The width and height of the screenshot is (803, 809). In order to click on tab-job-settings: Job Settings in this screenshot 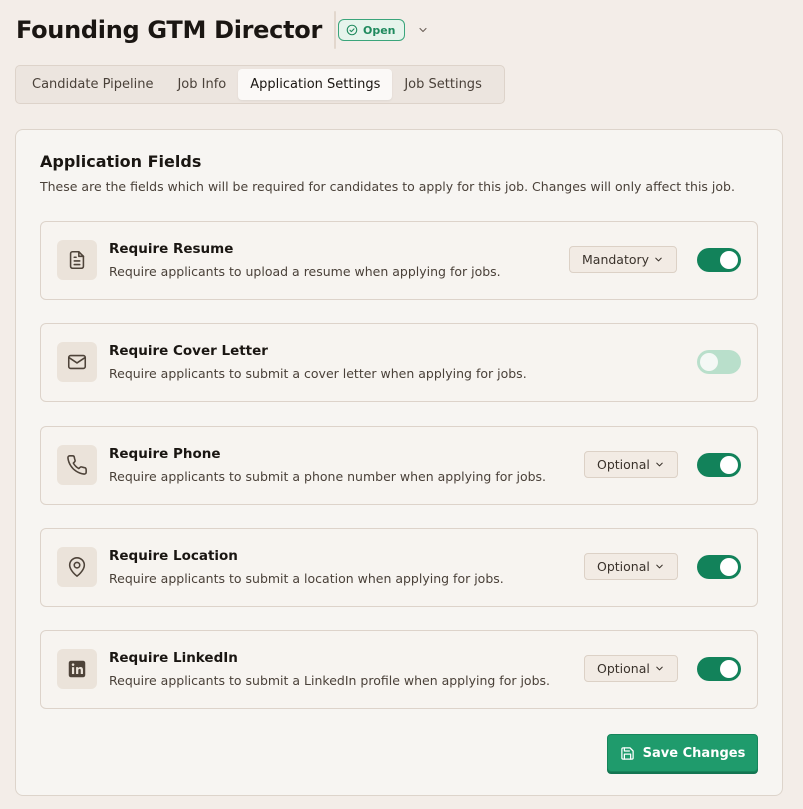, I will do `click(443, 84)`.